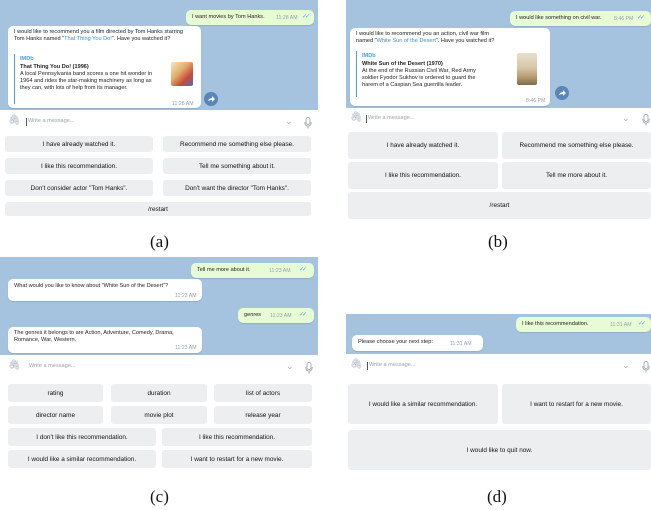 This screenshot has height=510, width=651. I want to click on keyboard-button: I would like to quit now., so click(499, 450).